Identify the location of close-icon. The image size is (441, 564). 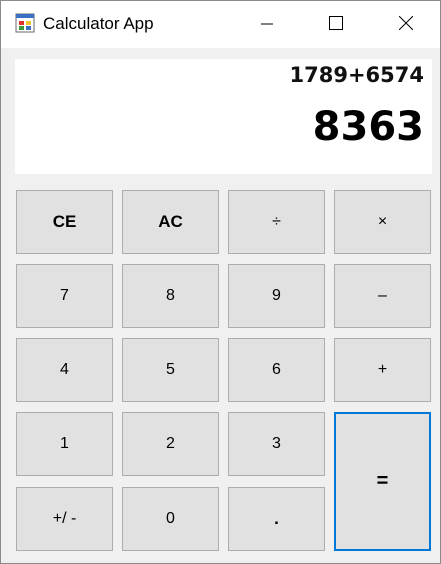
(406, 24).